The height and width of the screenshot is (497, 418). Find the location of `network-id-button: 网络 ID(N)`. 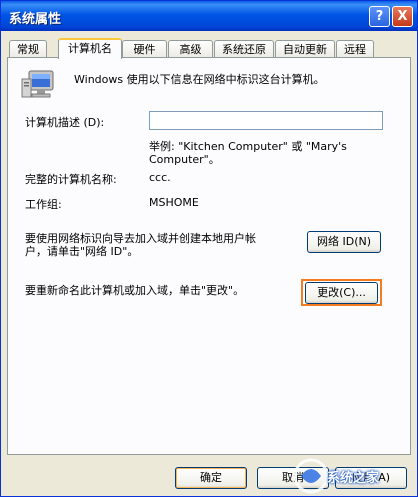

network-id-button: 网络 ID(N) is located at coordinates (344, 242).